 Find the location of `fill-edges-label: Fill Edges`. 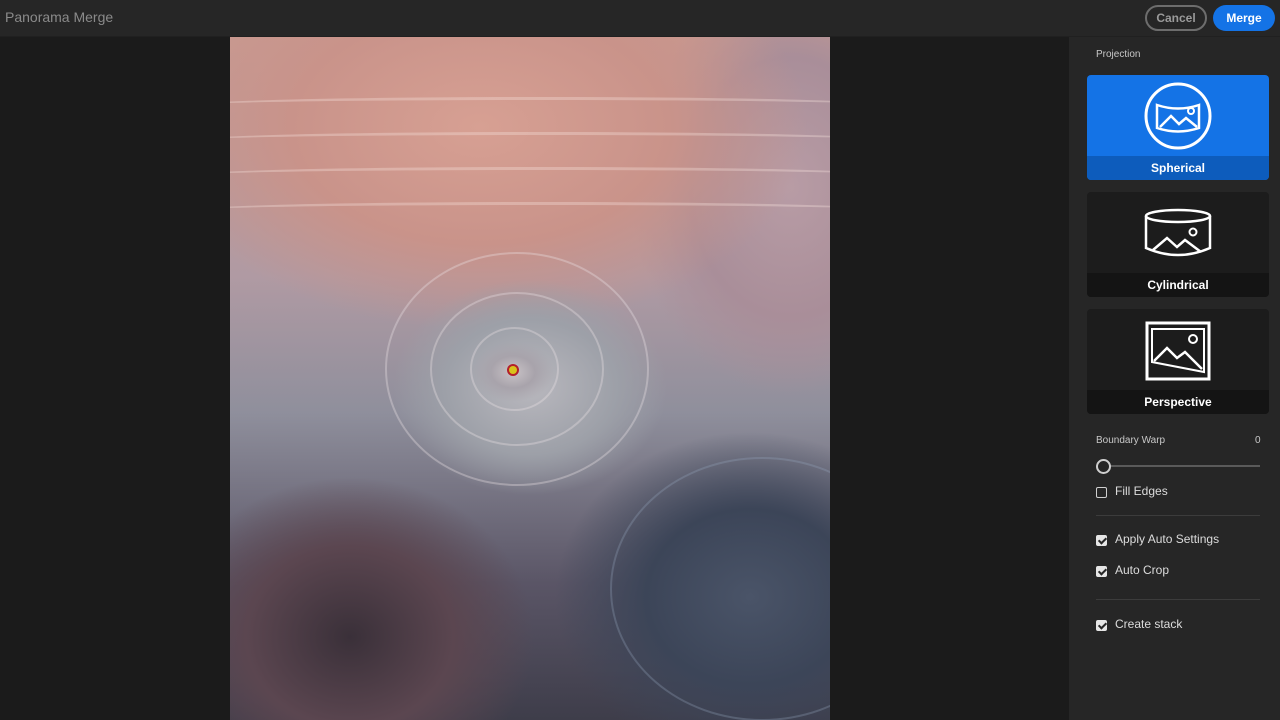

fill-edges-label: Fill Edges is located at coordinates (1141, 491).